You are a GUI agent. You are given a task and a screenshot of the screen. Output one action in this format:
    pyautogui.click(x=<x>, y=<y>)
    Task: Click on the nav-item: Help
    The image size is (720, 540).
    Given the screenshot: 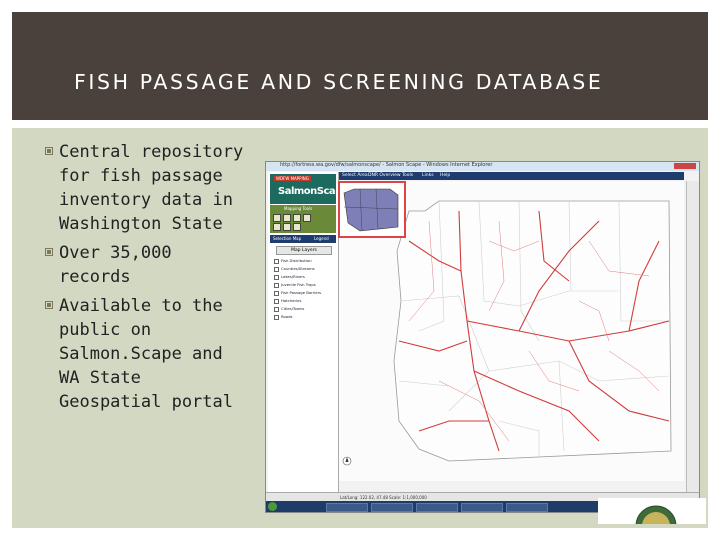 What is the action you would take?
    pyautogui.click(x=445, y=175)
    